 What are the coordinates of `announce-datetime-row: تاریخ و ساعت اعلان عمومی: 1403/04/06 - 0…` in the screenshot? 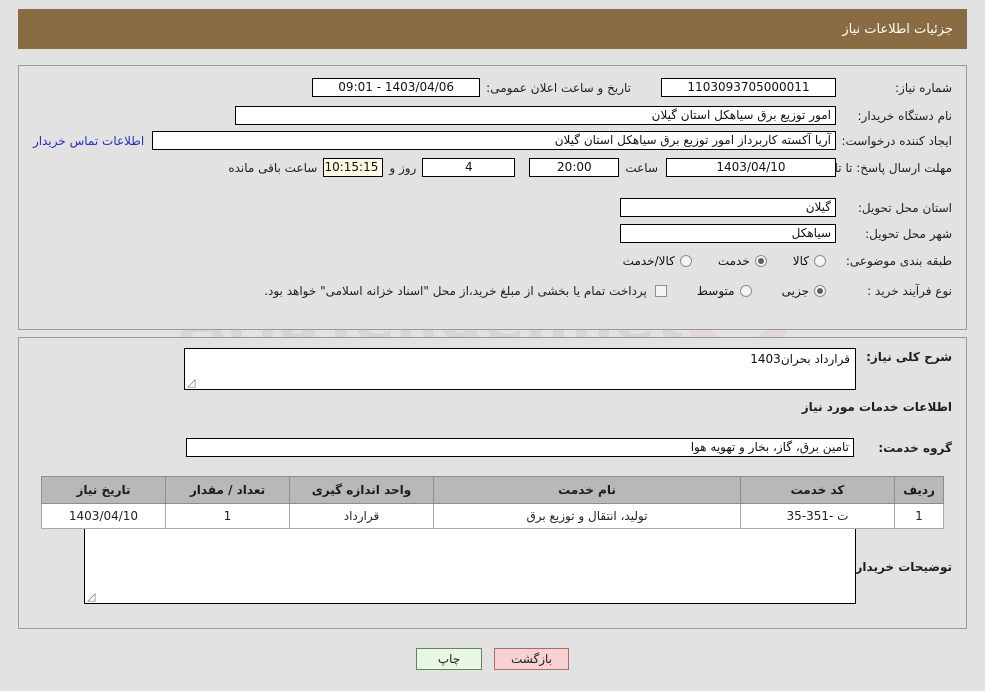 It's located at (471, 87).